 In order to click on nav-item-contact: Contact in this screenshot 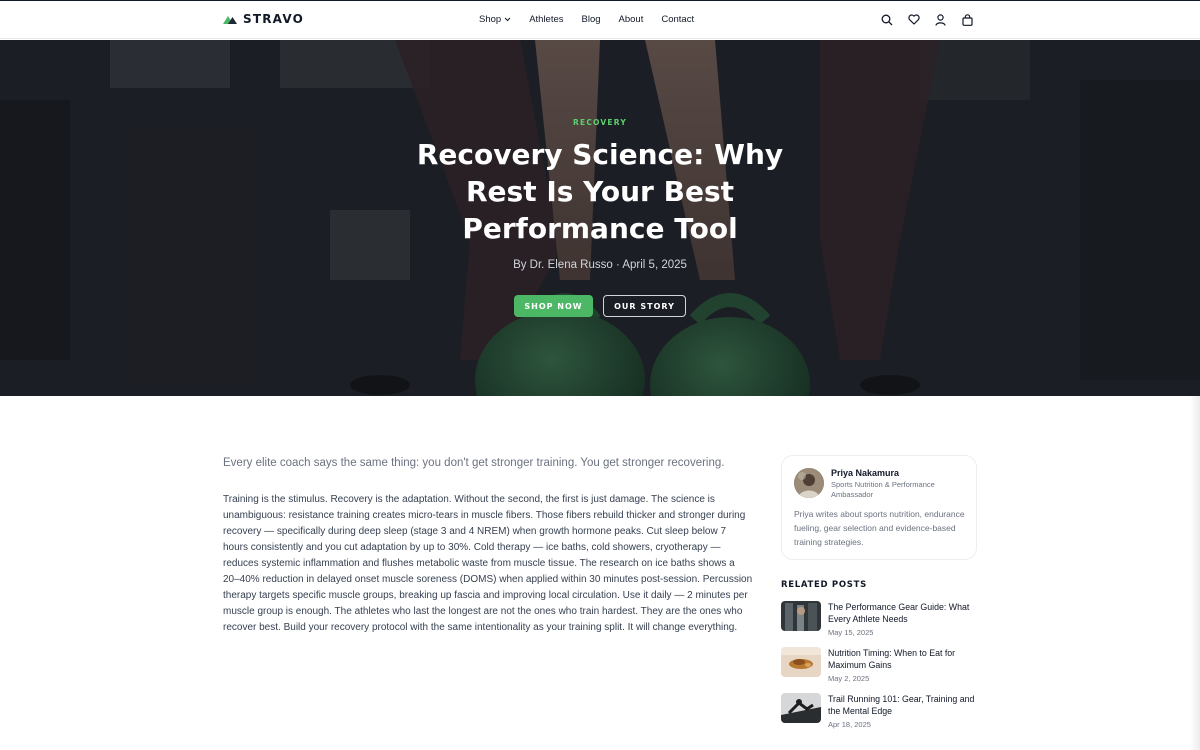, I will do `click(677, 19)`.